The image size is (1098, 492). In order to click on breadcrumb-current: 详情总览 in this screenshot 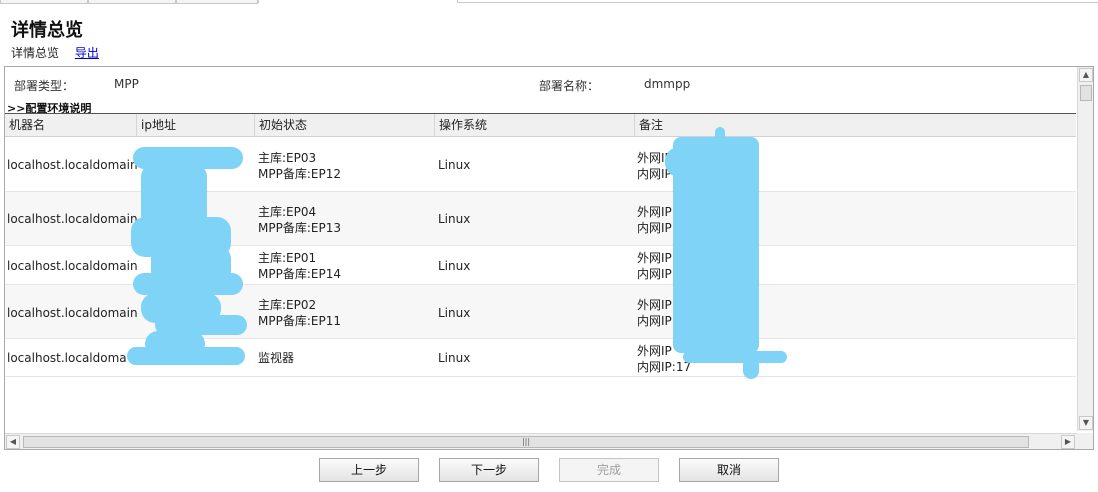, I will do `click(35, 53)`.